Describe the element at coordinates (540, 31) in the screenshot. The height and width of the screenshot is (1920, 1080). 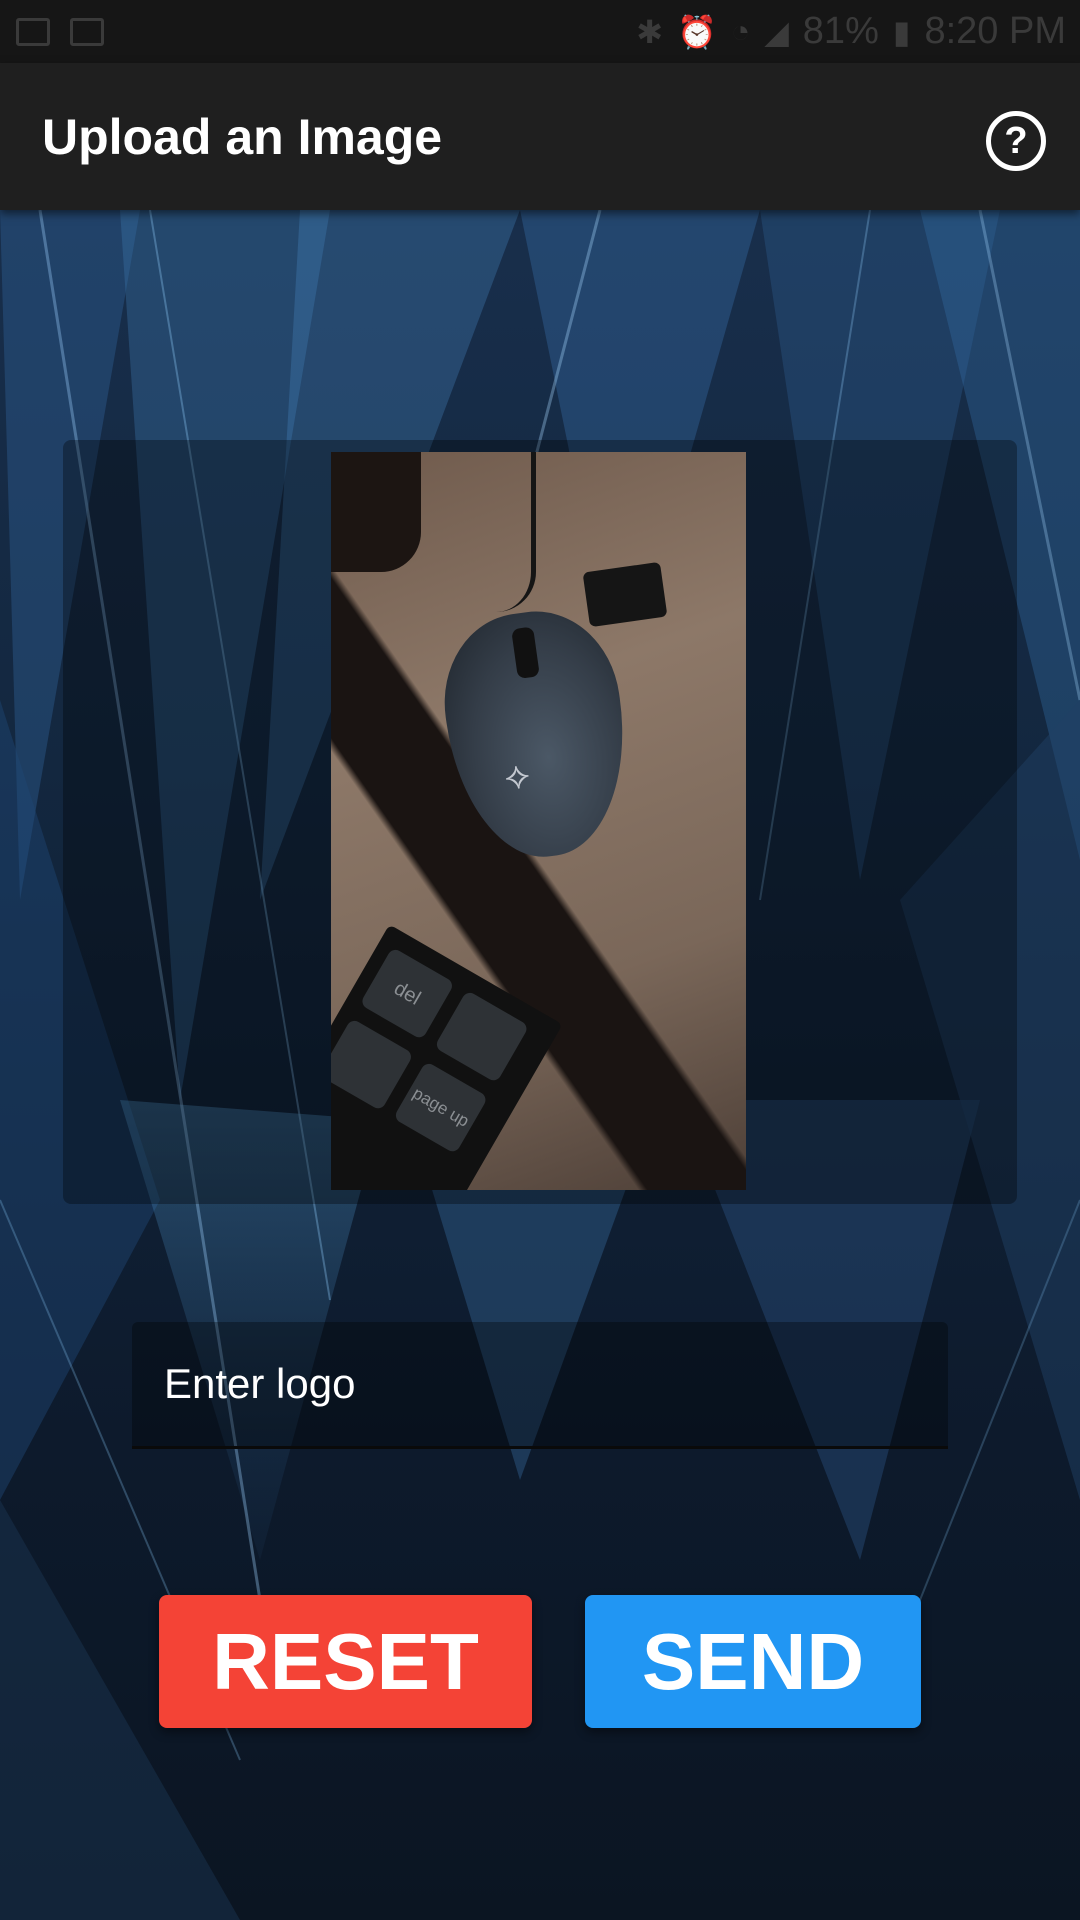
I see `status-bar: ✱ ⏰ ◔ ◢ 81% ▮ 8:20 PM` at that location.